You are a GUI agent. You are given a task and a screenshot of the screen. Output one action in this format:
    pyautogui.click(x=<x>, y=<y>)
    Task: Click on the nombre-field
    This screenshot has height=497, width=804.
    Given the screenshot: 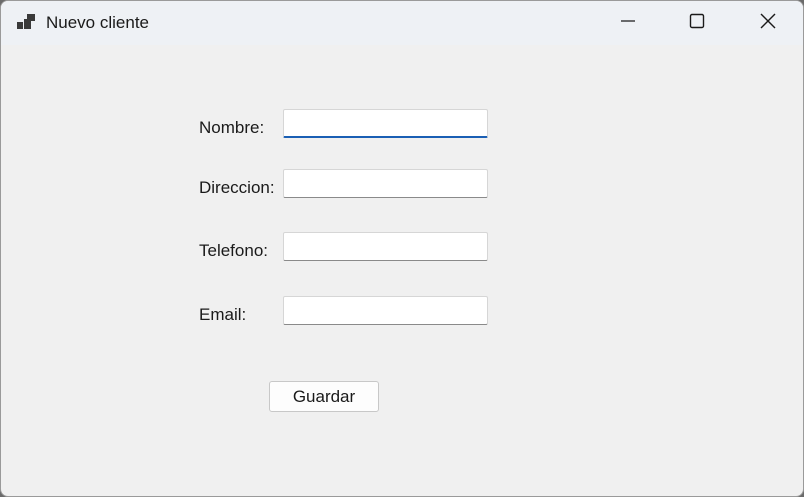 What is the action you would take?
    pyautogui.click(x=385, y=123)
    